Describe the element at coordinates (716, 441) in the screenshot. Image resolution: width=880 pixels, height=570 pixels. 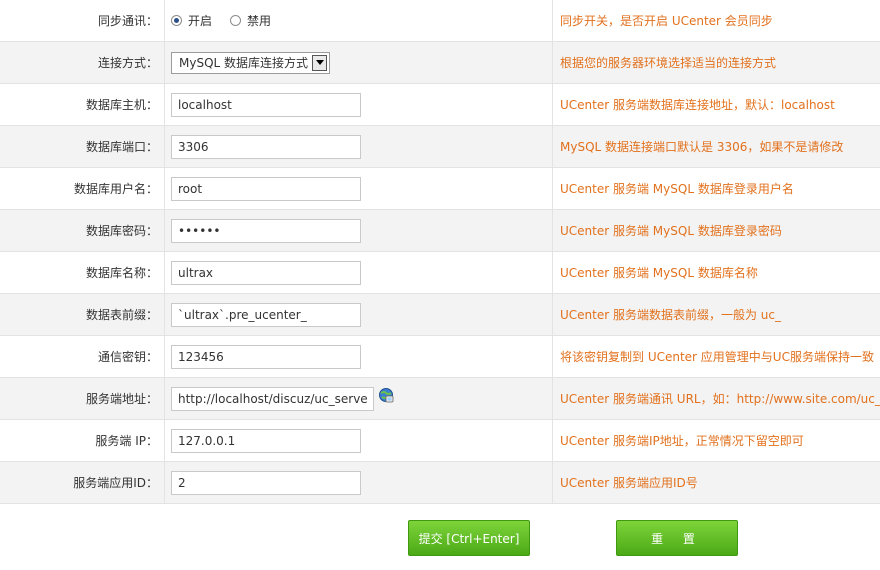
I see `row-tip: UCenter 服务端IP地址，正常情况下留空即可` at that location.